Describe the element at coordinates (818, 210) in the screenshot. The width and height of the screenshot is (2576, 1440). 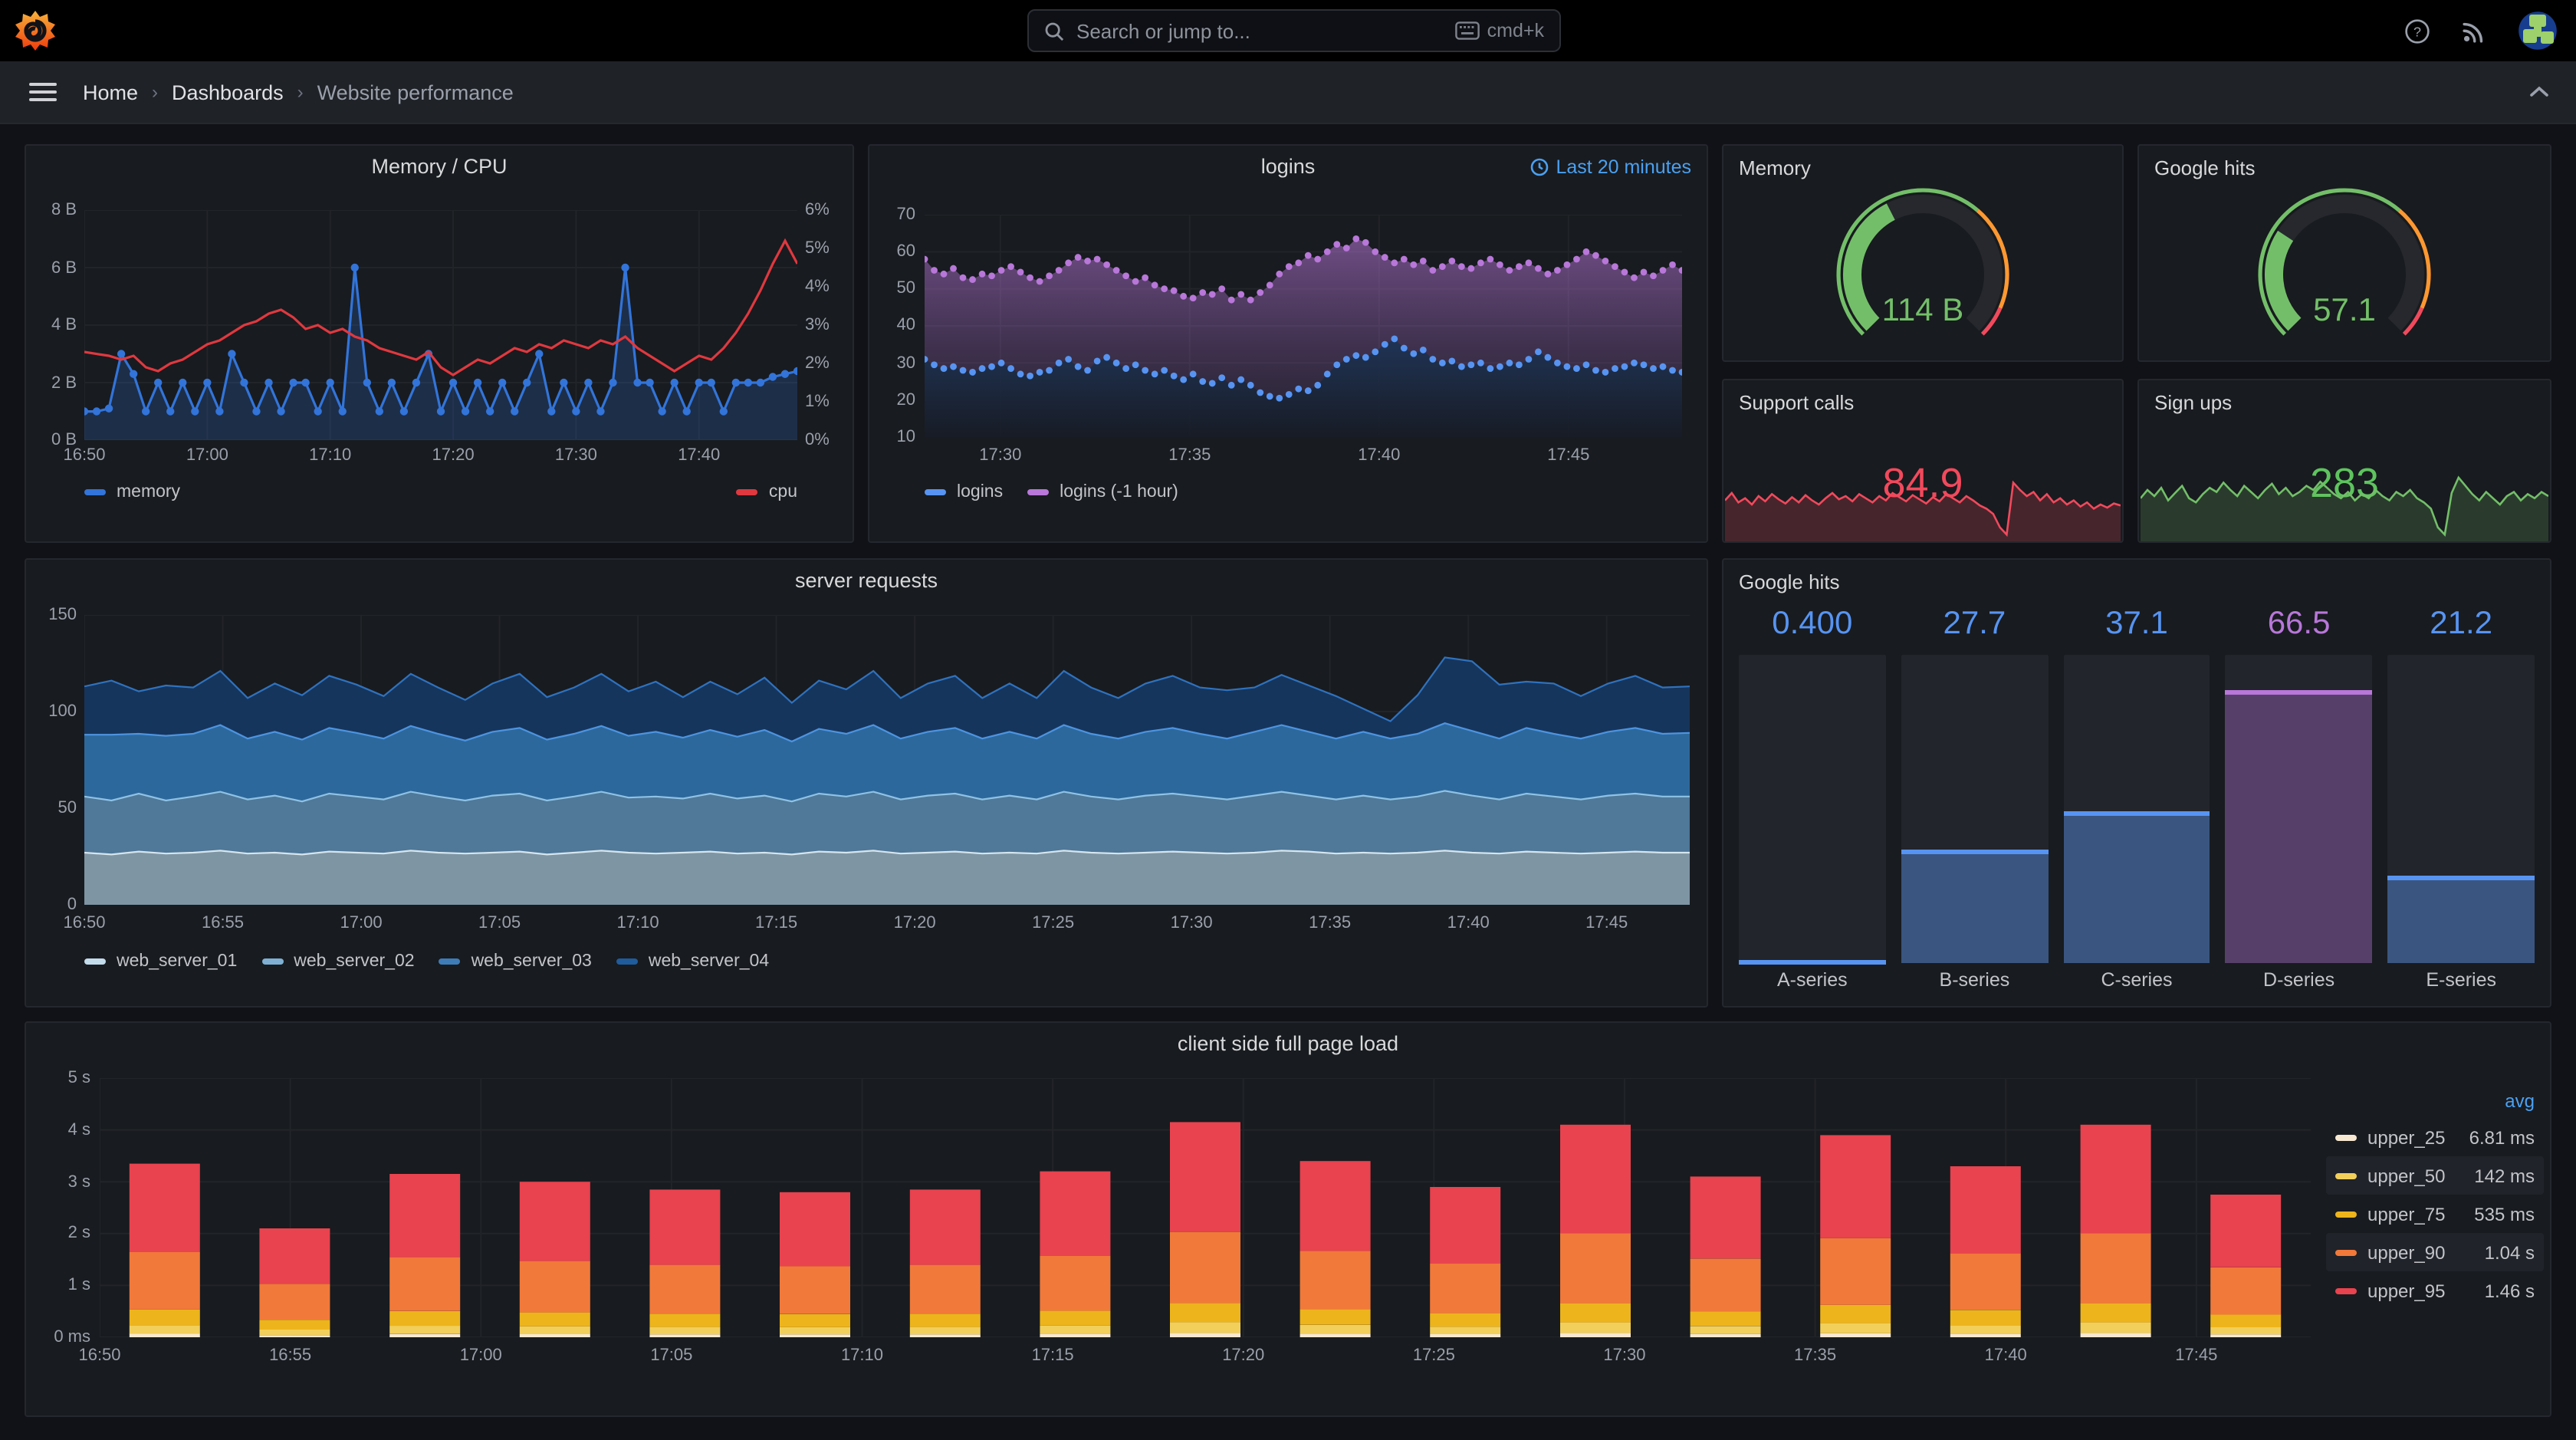
I see `axis-tick: 6%` at that location.